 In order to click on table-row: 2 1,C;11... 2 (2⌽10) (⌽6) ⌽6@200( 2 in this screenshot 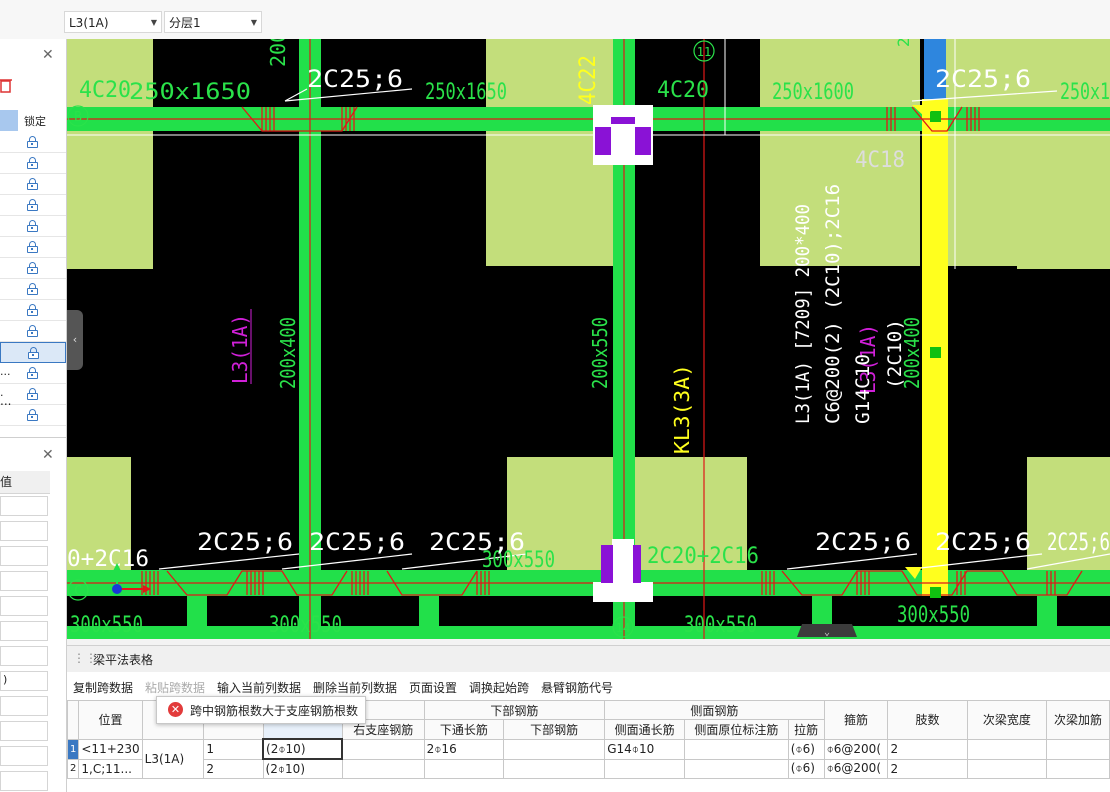, I will do `click(588, 768)`.